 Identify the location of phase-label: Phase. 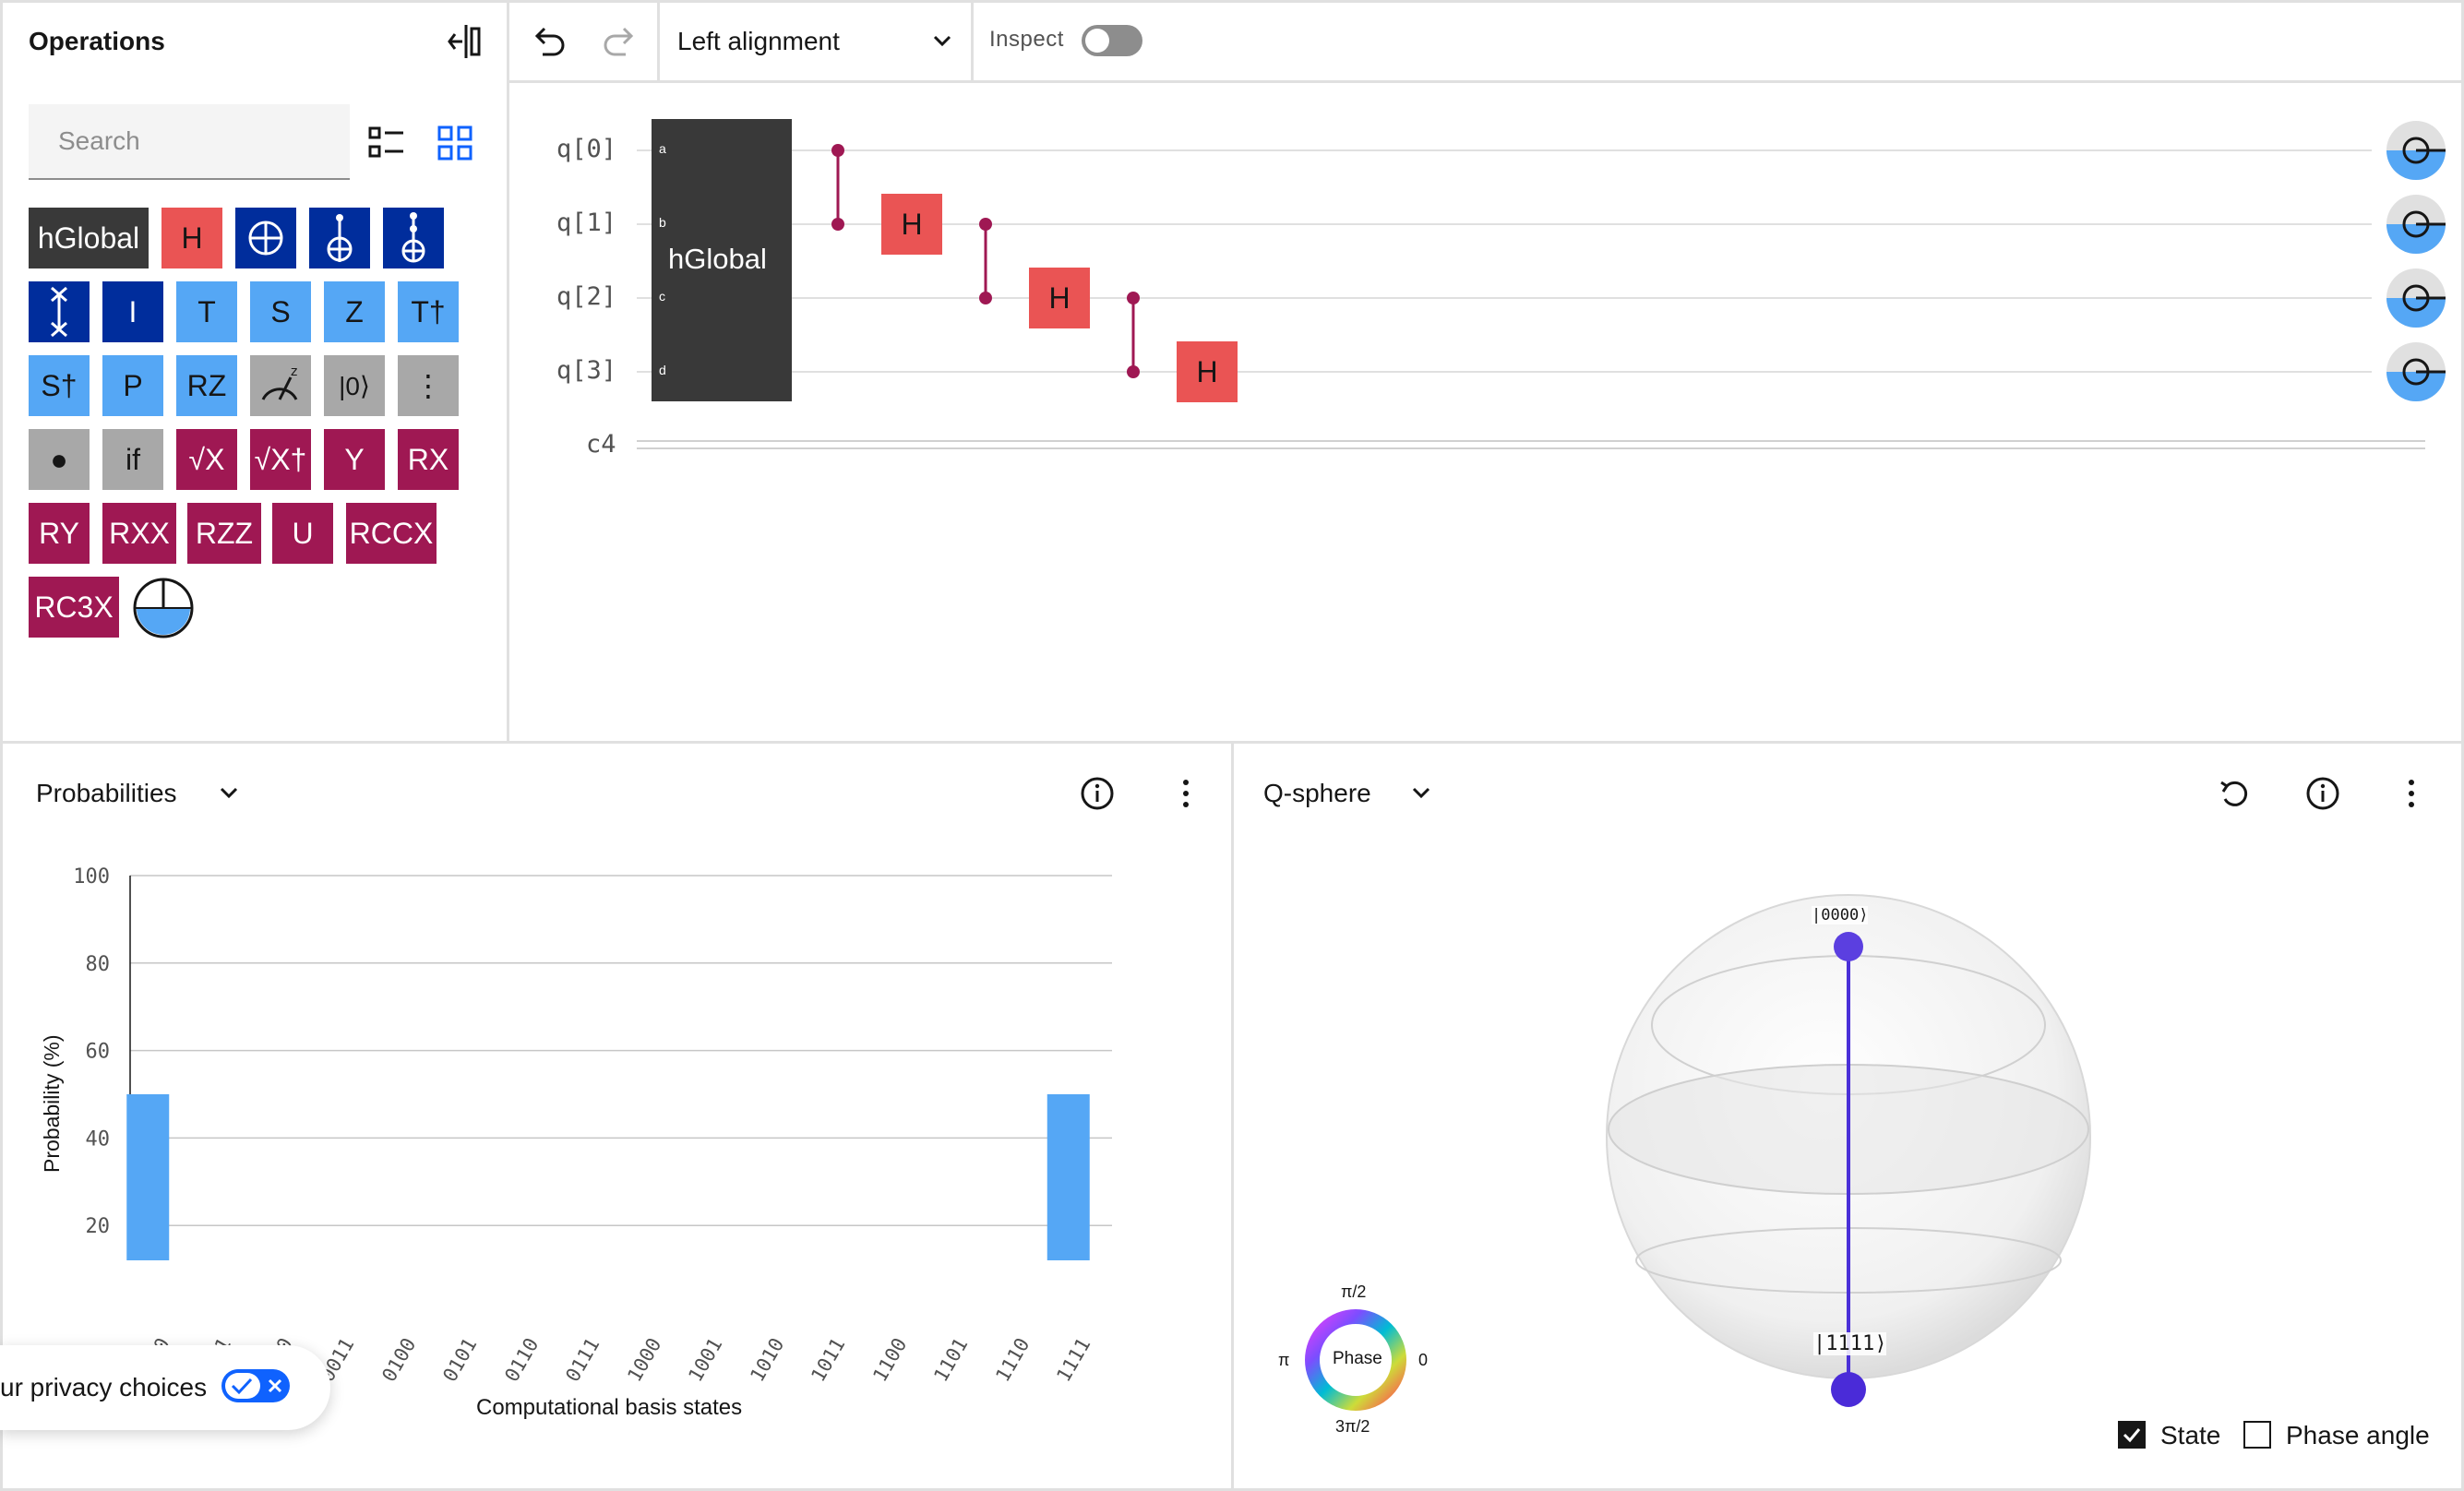
(1357, 1358).